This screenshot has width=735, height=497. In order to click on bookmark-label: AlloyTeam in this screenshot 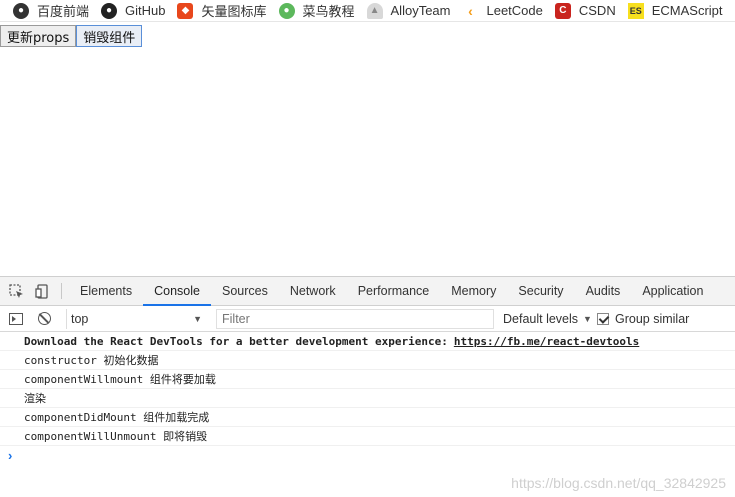, I will do `click(420, 10)`.